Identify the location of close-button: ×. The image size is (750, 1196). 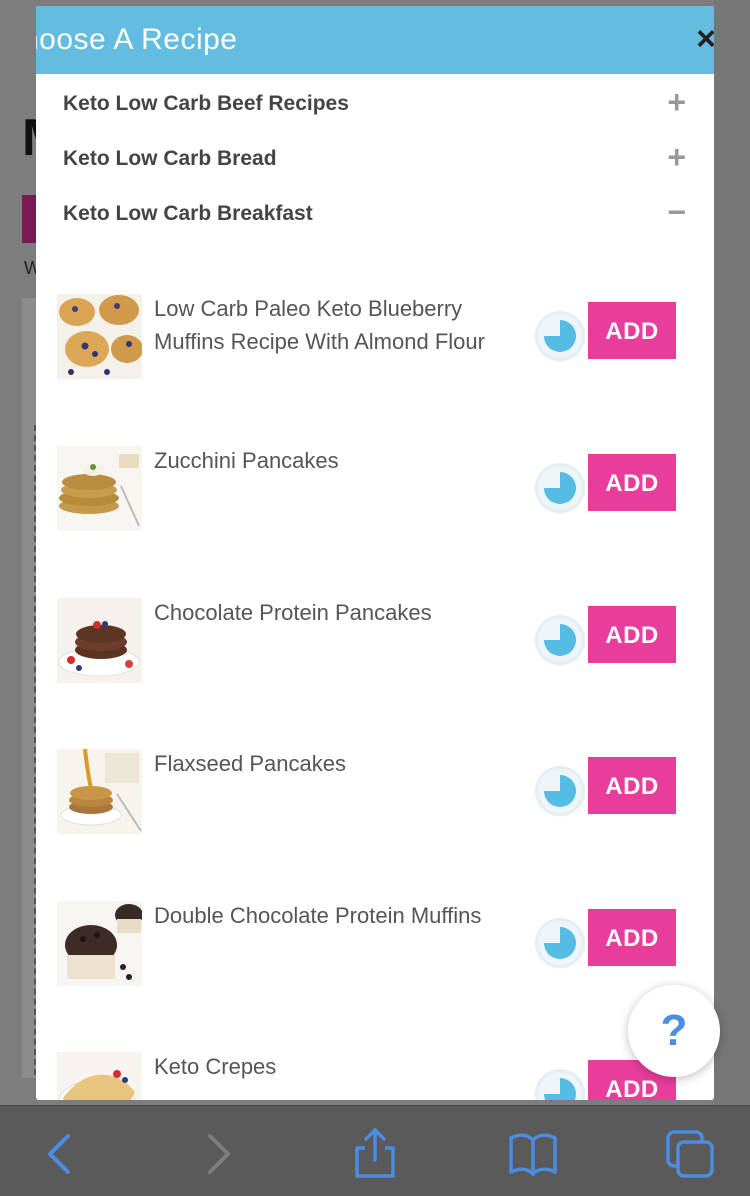
(705, 39).